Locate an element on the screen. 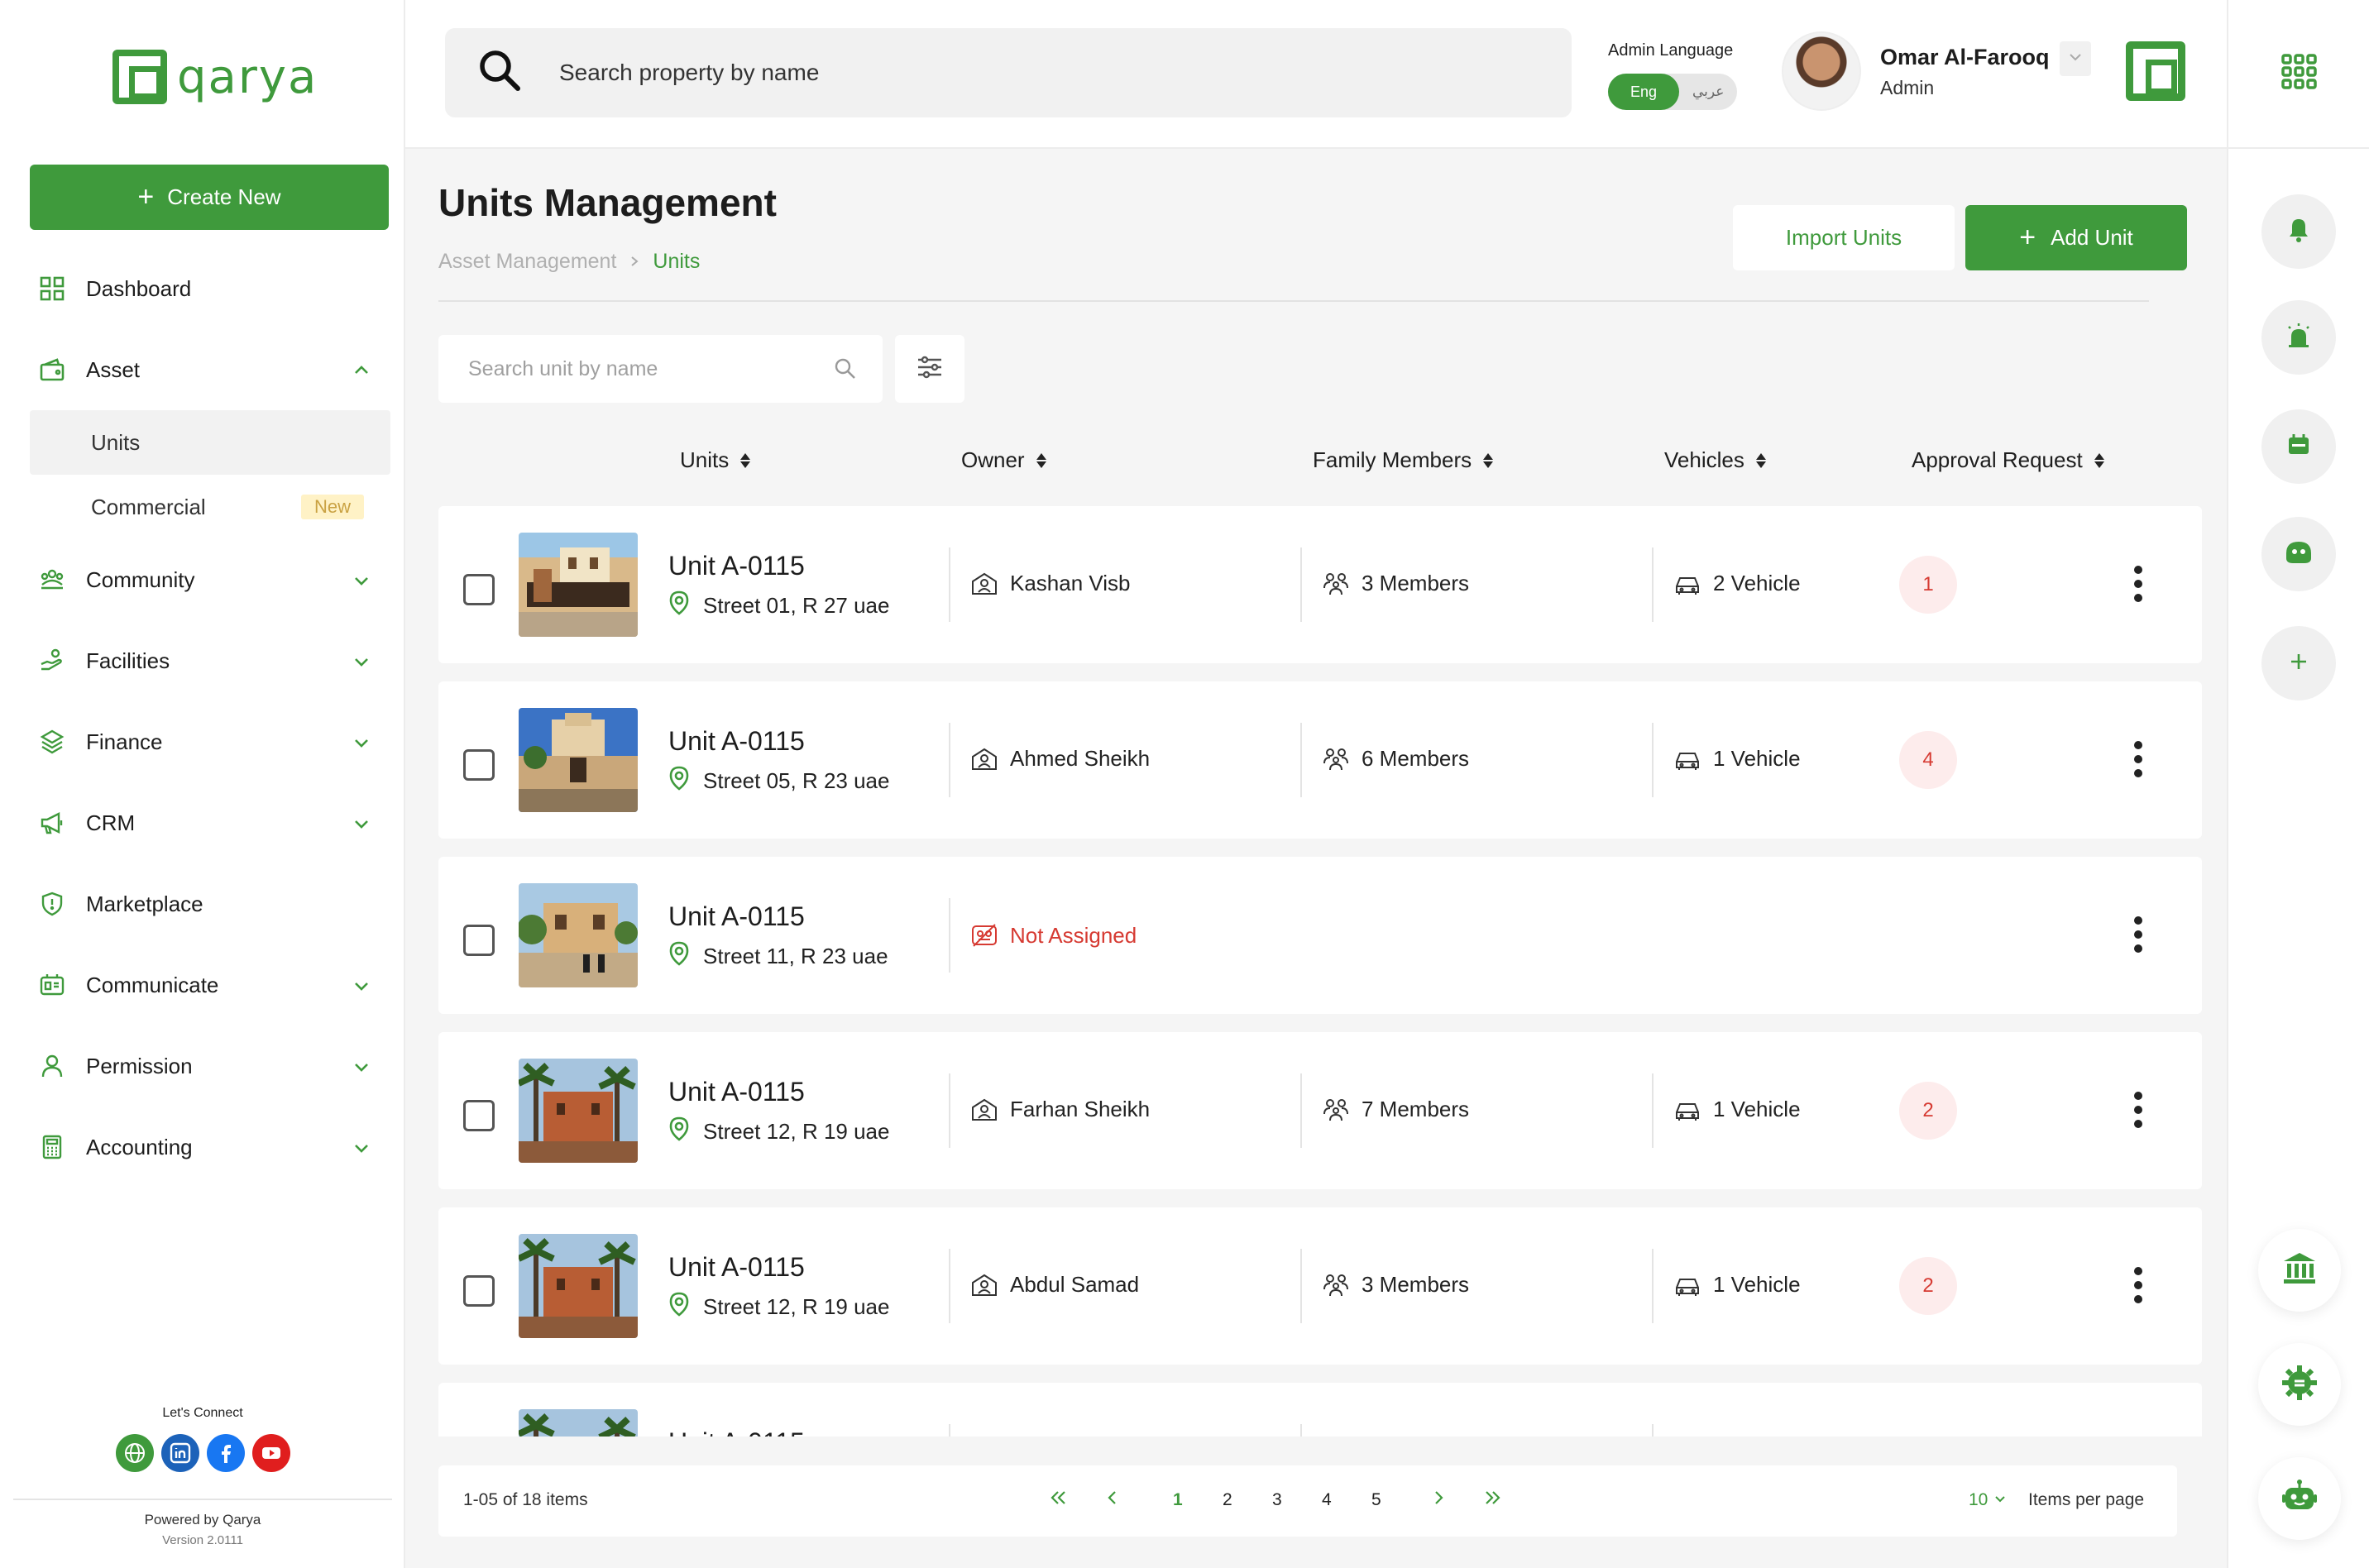 The height and width of the screenshot is (1568, 2369). sidebar-item-communicate: Communicate is located at coordinates (209, 984).